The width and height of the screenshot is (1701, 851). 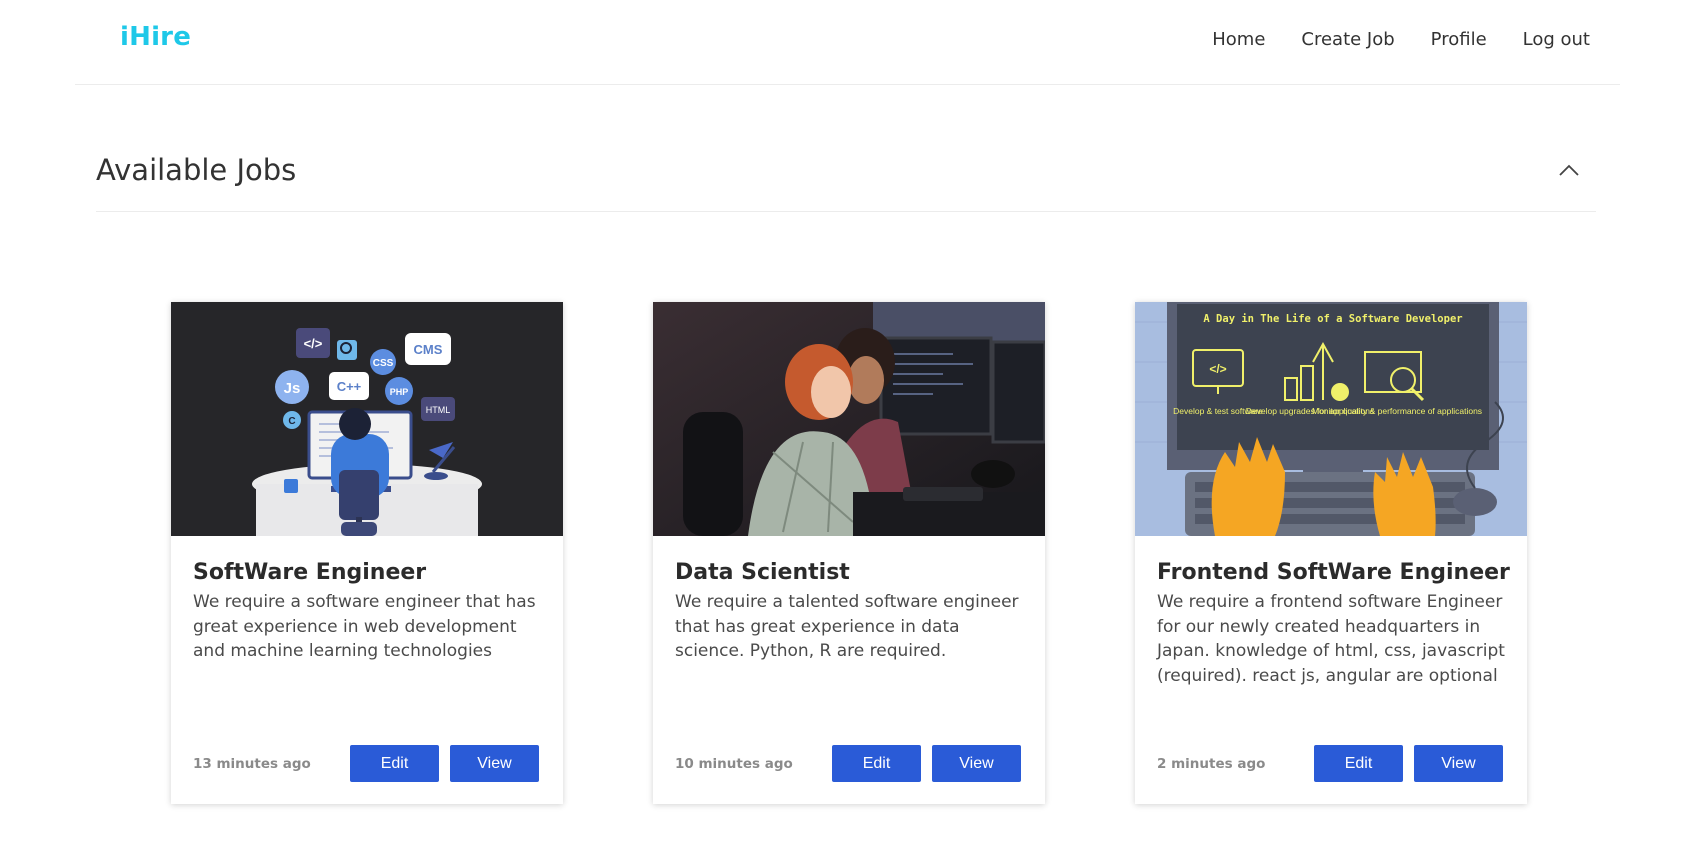 What do you see at coordinates (367, 419) in the screenshot?
I see `job-image-developer-illustration: </> CSS CMS Js C++ PHP HTML C` at bounding box center [367, 419].